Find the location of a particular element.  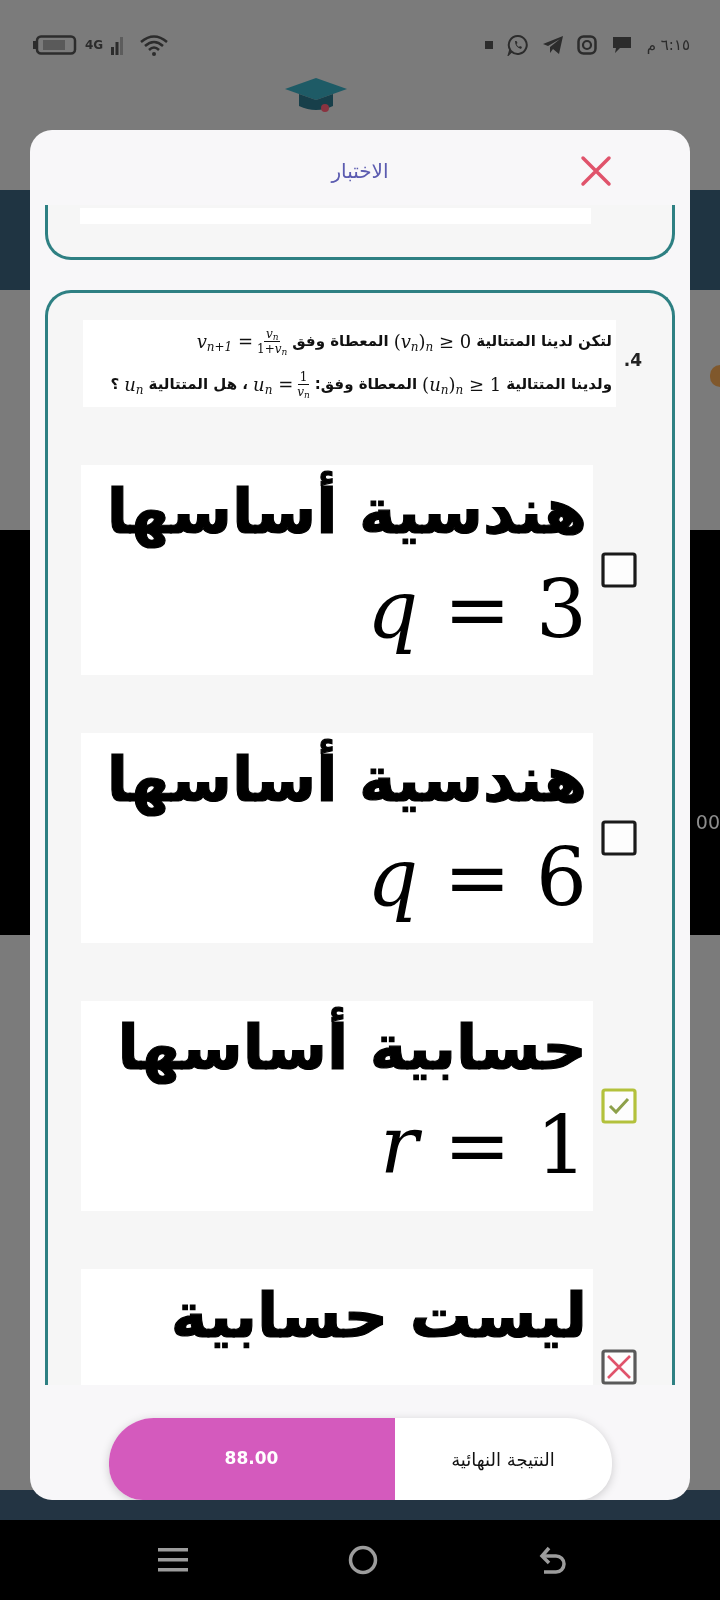

partial-number: 00 is located at coordinates (707, 822).